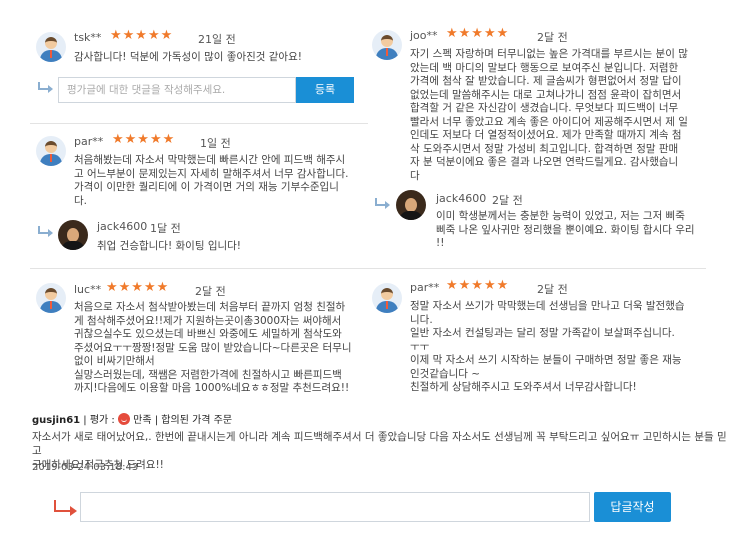 This screenshot has width=750, height=534. I want to click on reply-input, so click(177, 90).